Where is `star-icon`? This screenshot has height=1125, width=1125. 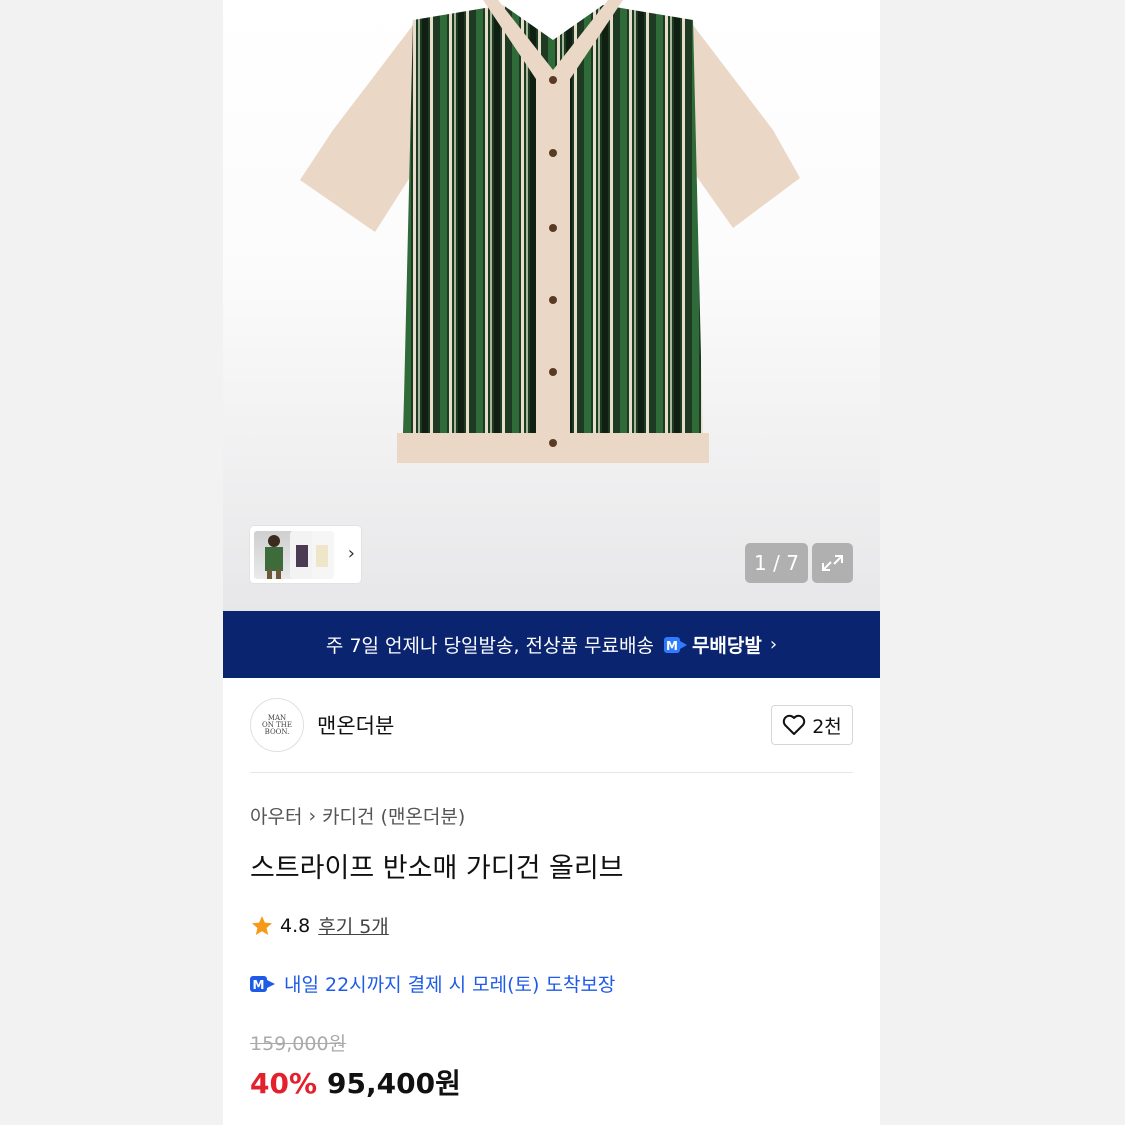
star-icon is located at coordinates (262, 925).